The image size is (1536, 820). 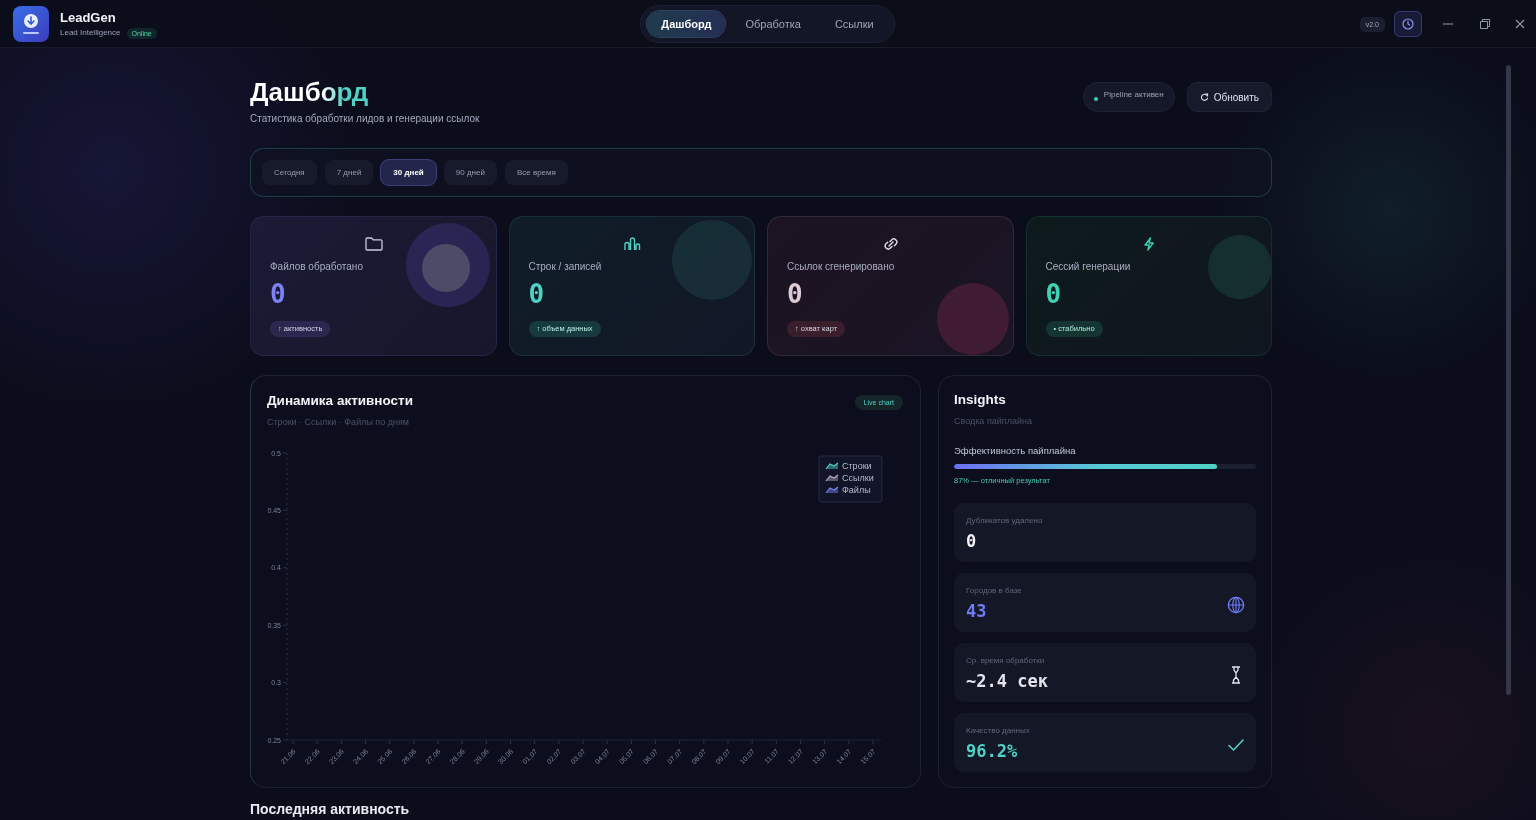 I want to click on period-button: 7 дней, so click(x=349, y=172).